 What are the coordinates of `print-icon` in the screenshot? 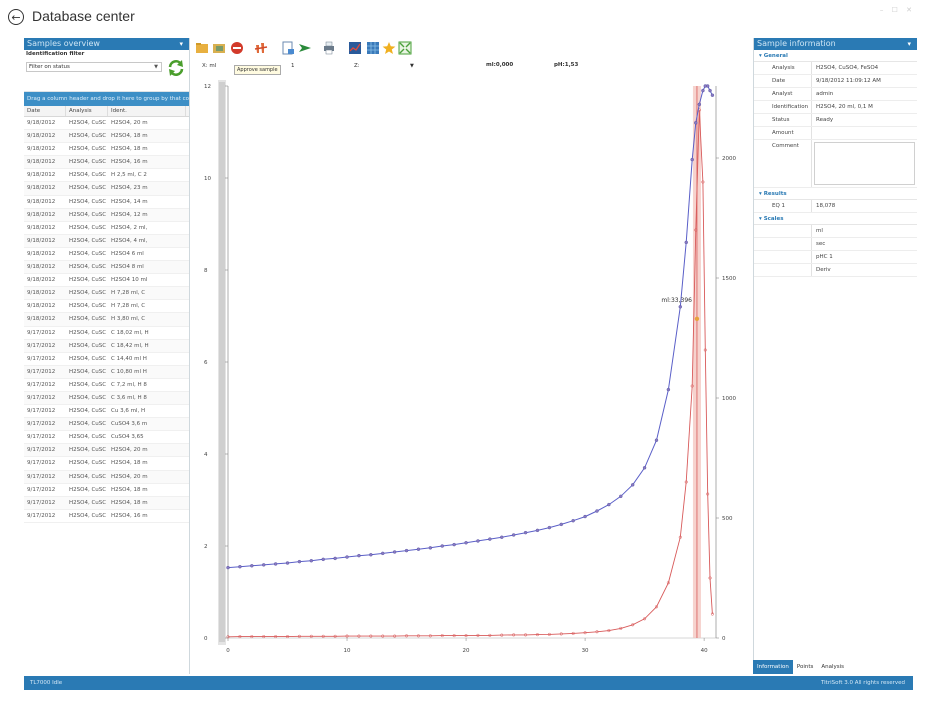 It's located at (329, 48).